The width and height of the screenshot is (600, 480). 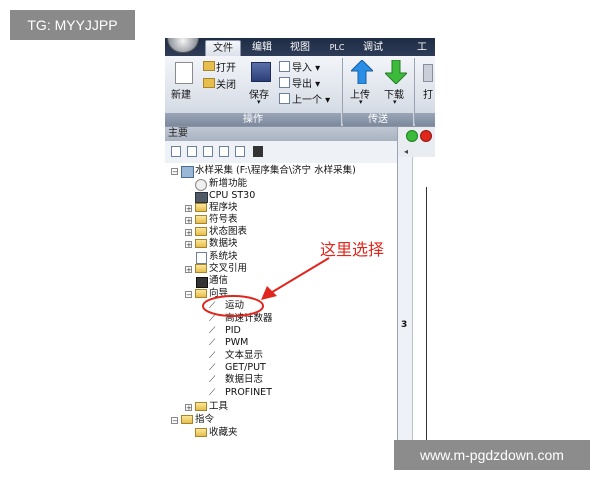 I want to click on export-label: 导出, so click(x=302, y=84).